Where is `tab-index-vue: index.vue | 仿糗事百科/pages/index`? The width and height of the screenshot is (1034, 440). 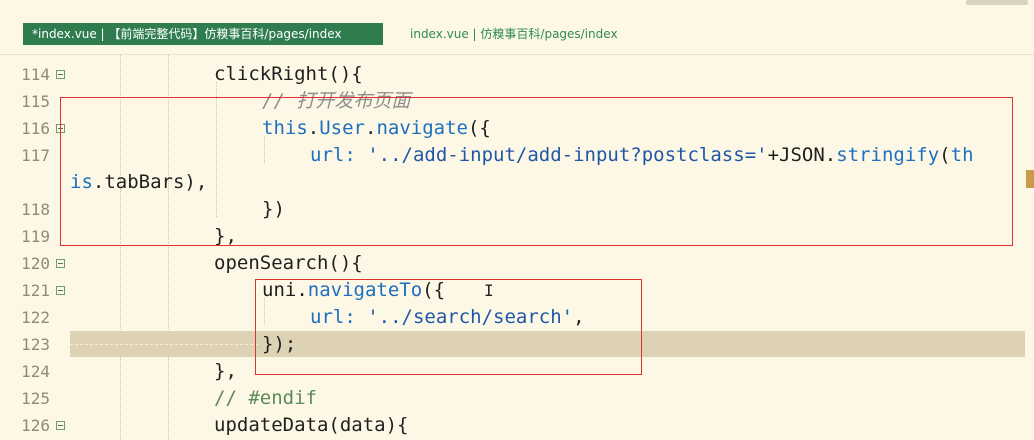 tab-index-vue: index.vue | 仿糗事百科/pages/index is located at coordinates (514, 34).